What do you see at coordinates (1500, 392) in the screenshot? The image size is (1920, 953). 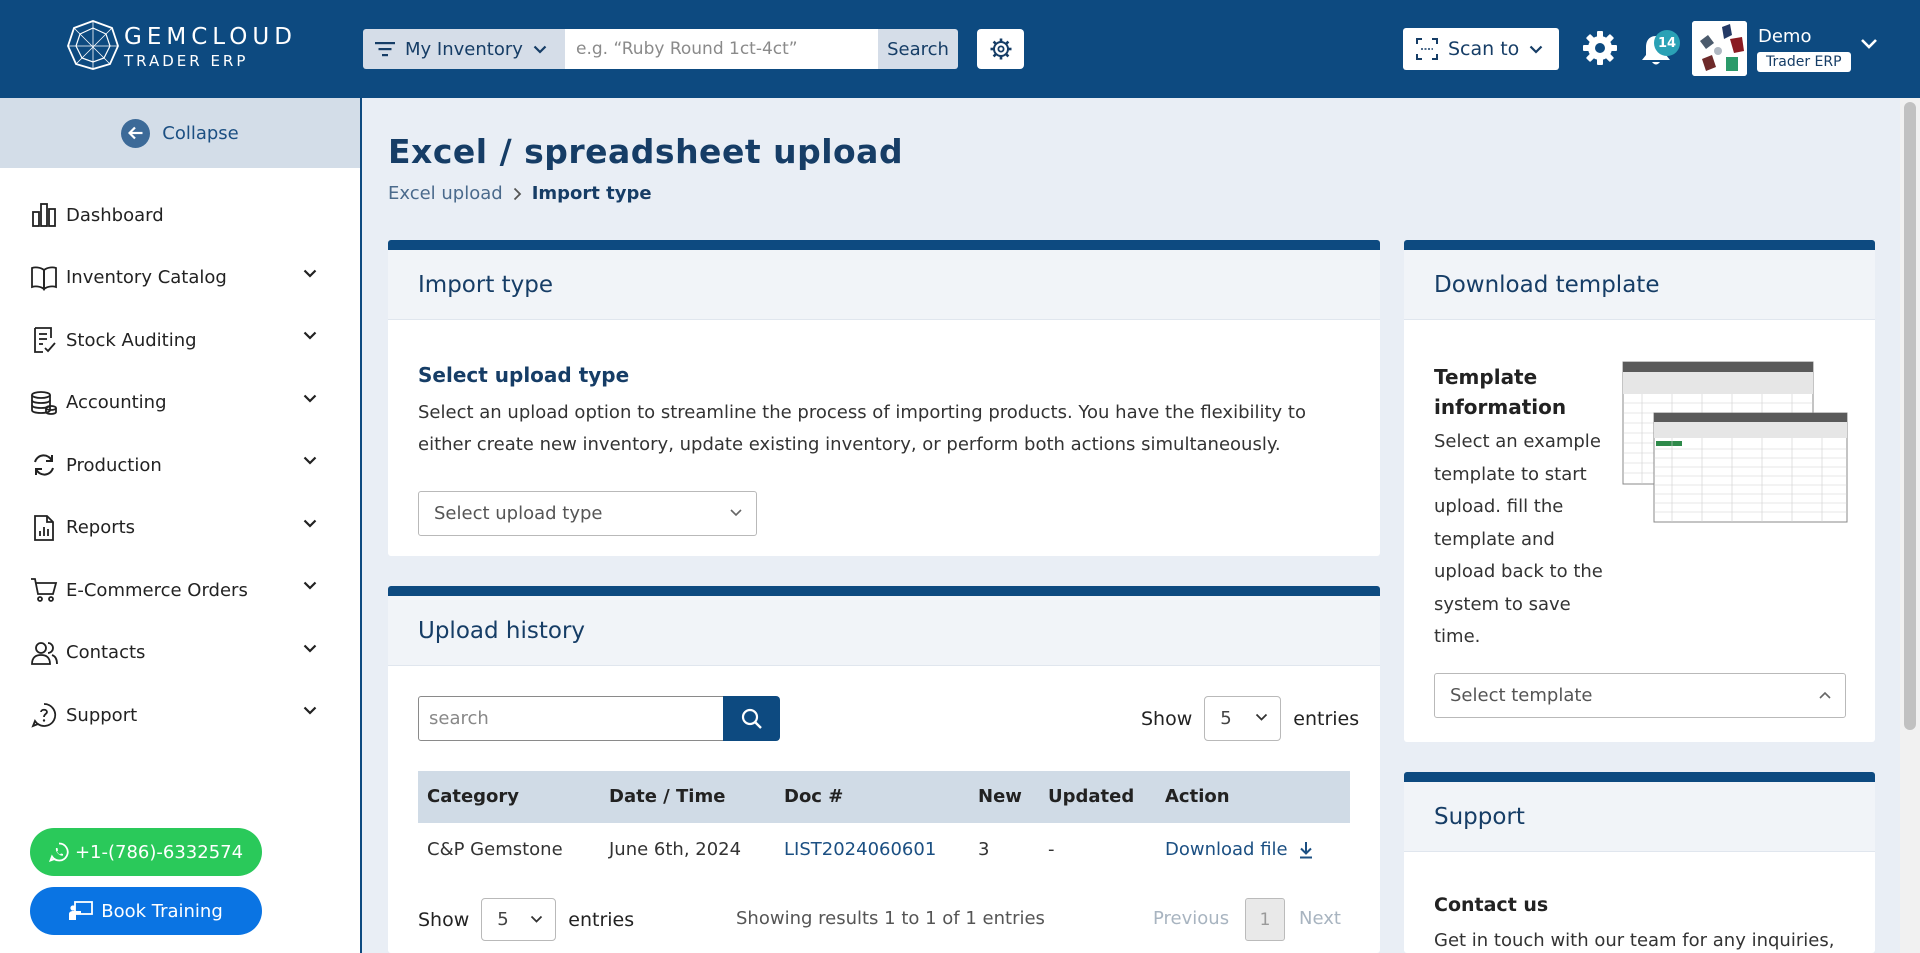 I see `template-info-title: Template information` at bounding box center [1500, 392].